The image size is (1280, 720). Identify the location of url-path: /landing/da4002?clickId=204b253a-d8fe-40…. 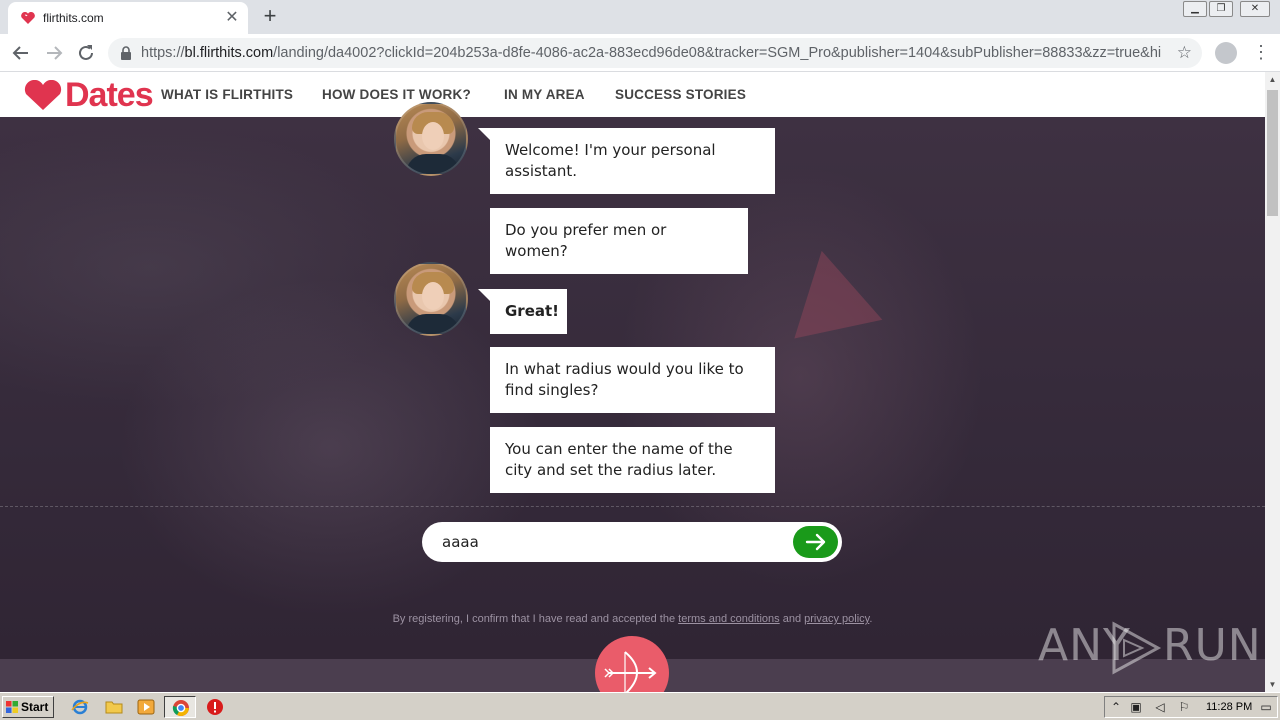
(717, 53).